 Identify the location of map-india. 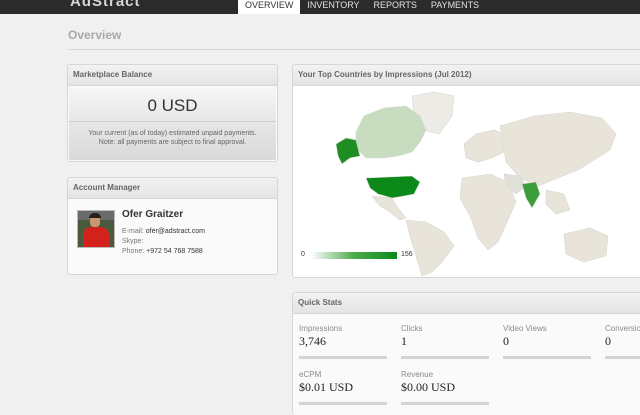
(531, 195).